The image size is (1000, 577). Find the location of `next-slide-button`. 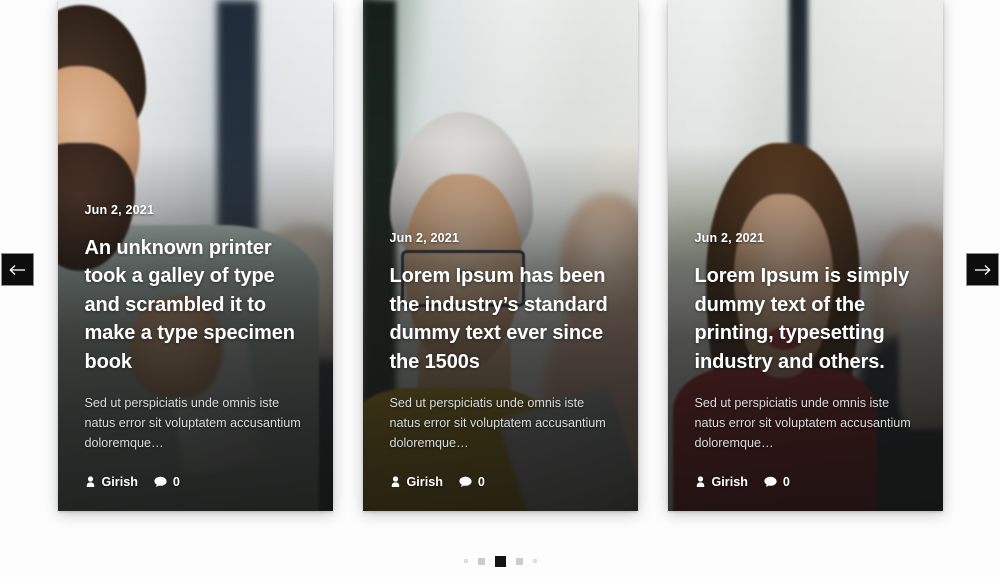

next-slide-button is located at coordinates (982, 269).